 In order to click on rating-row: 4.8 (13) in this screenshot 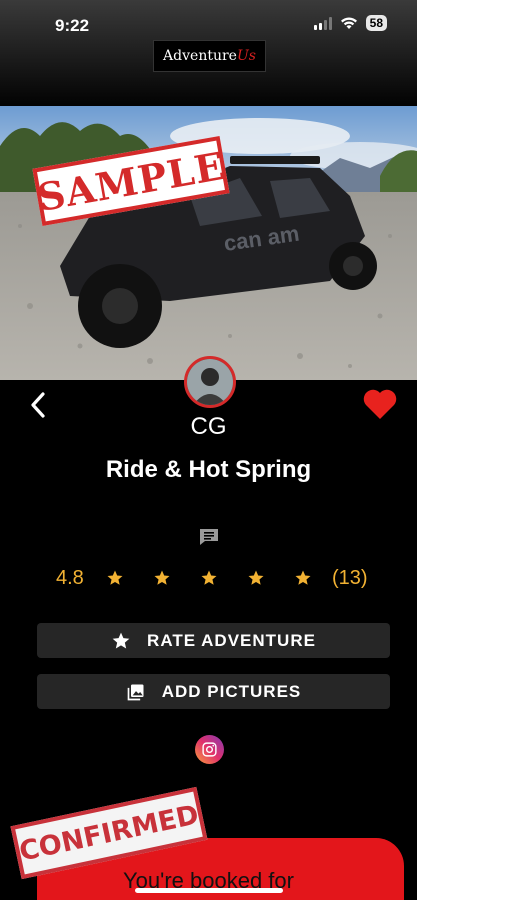, I will do `click(216, 578)`.